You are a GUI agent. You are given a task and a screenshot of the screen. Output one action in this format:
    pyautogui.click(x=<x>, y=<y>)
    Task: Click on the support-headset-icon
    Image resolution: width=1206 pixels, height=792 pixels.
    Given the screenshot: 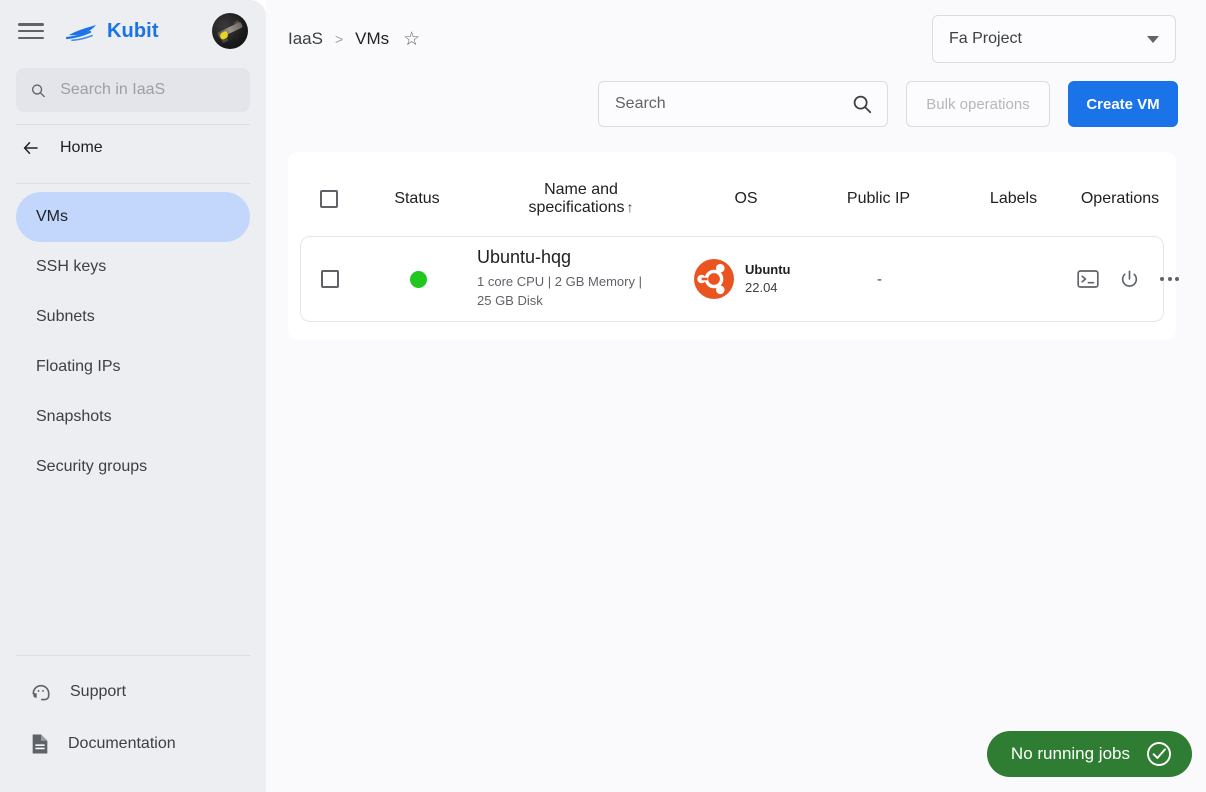 What is the action you would take?
    pyautogui.click(x=41, y=692)
    